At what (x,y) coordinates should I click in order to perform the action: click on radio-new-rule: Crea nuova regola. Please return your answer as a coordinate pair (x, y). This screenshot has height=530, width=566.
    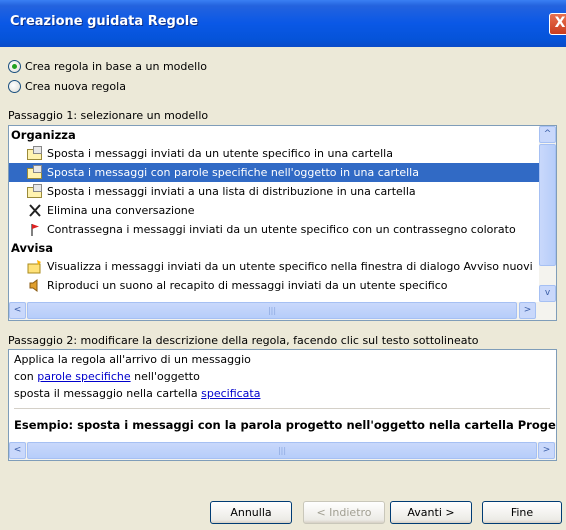
    Looking at the image, I should click on (67, 86).